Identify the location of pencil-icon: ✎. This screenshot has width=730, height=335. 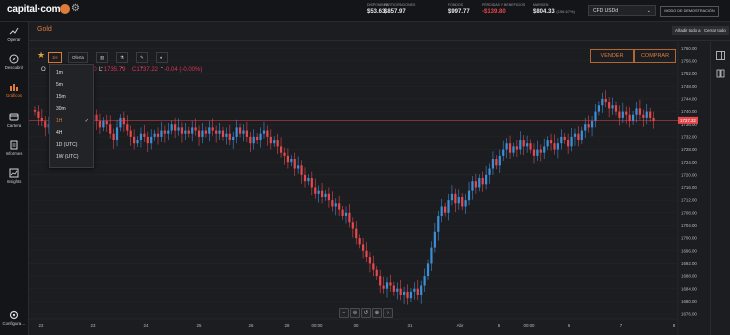
(142, 57).